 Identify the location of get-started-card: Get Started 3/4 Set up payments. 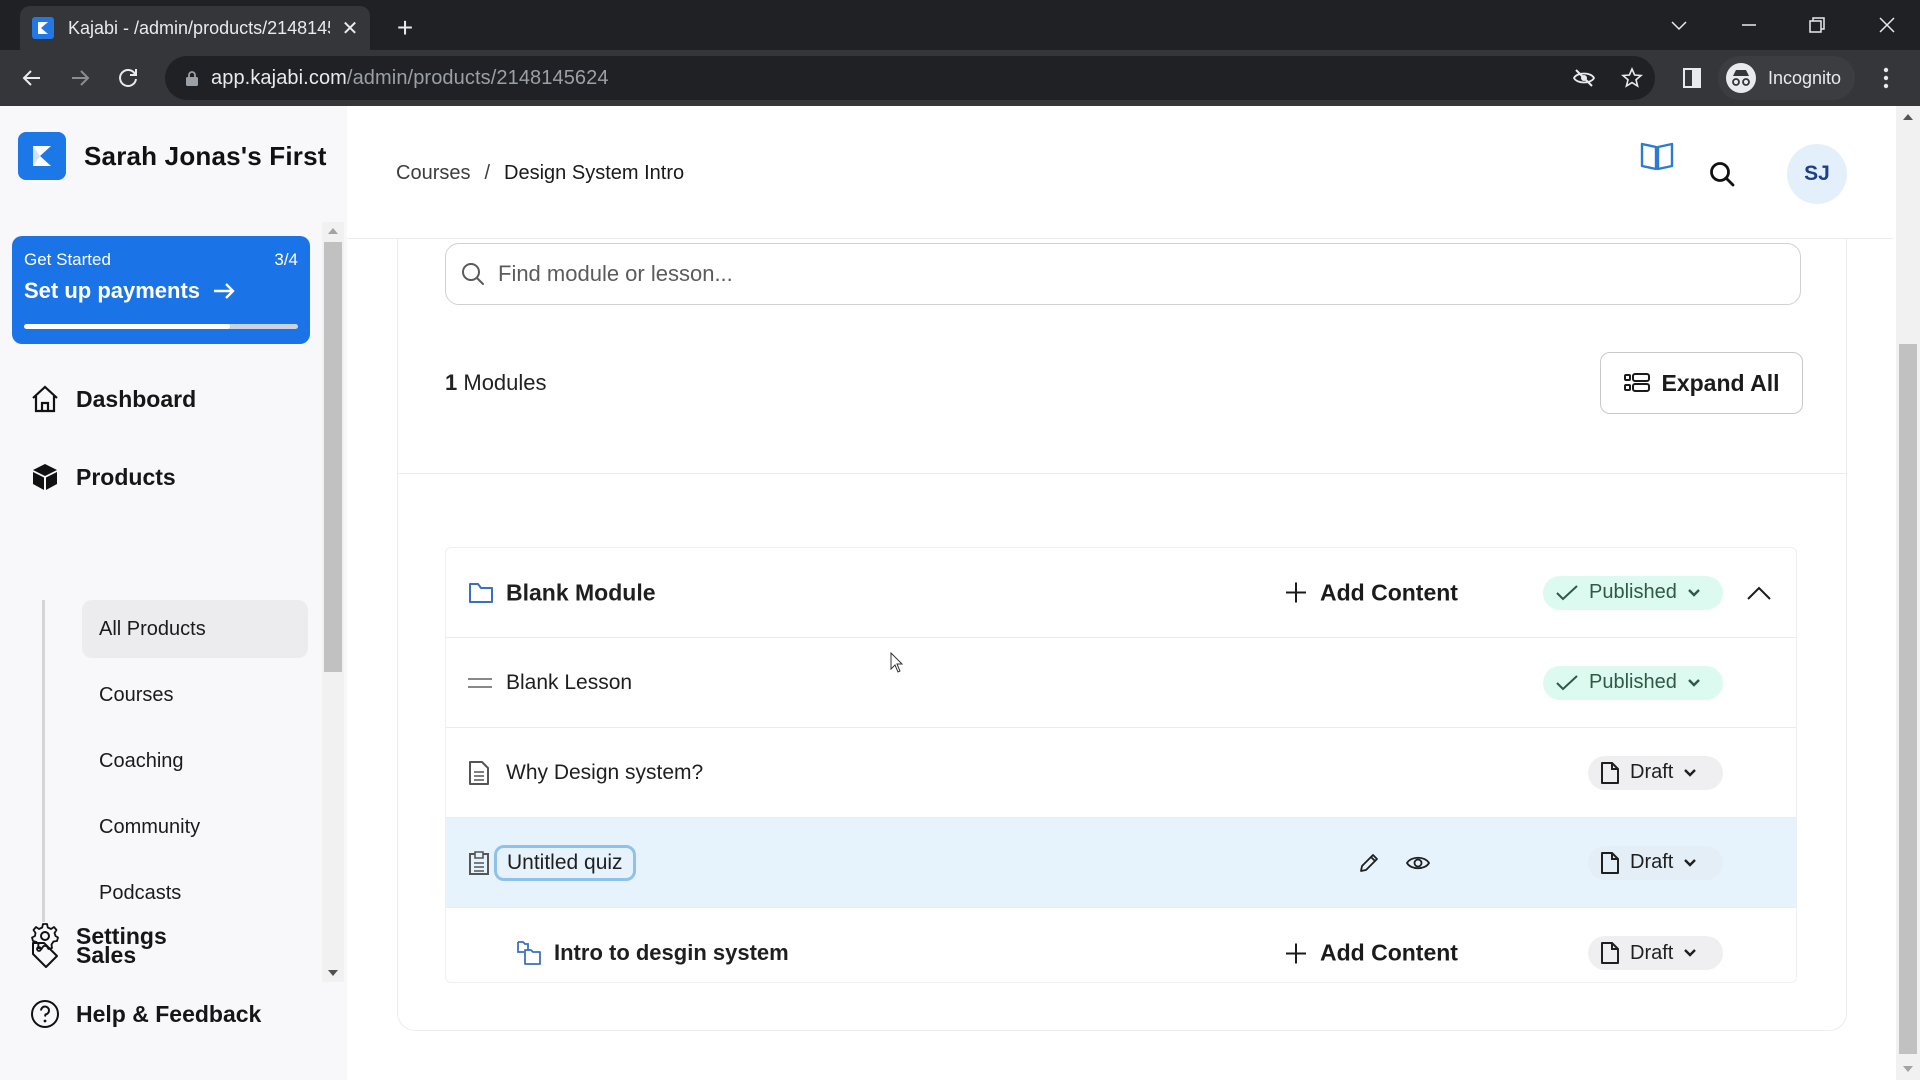
(161, 290).